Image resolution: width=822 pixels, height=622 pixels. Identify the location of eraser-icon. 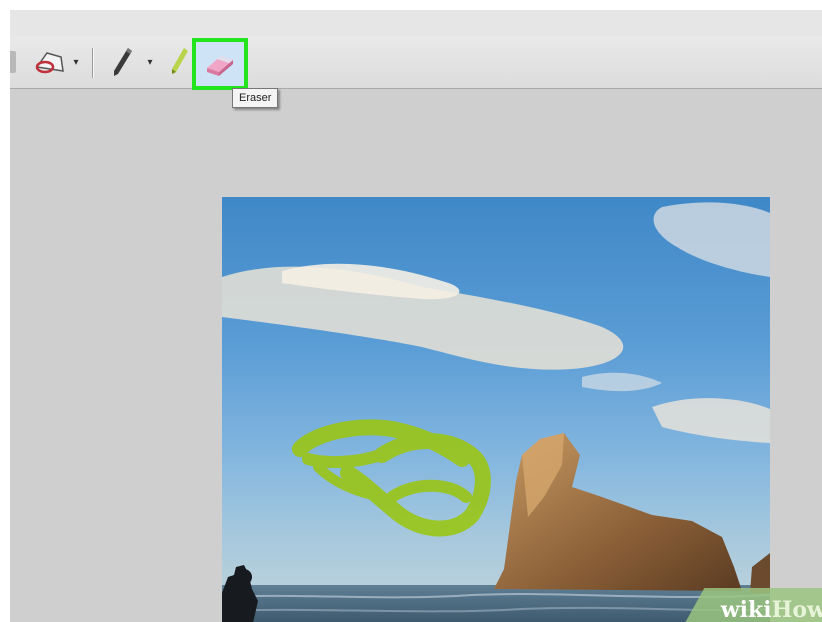
(220, 66).